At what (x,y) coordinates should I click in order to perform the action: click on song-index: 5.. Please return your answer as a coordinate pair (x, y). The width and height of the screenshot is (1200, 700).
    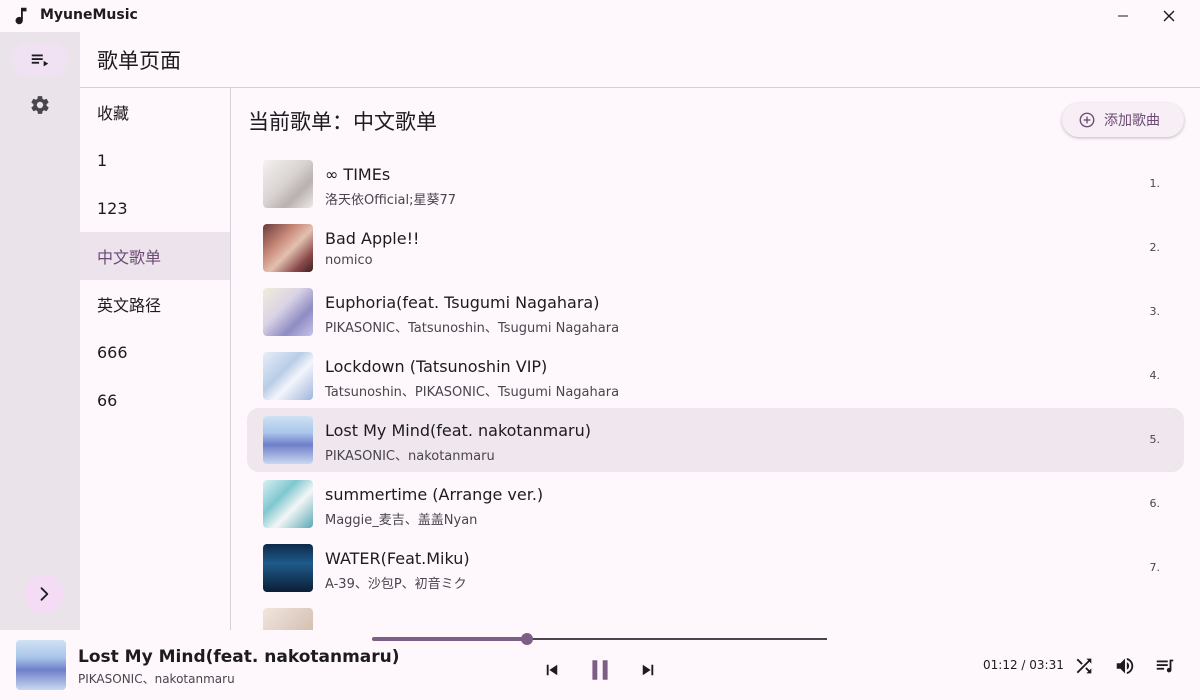
    Looking at the image, I should click on (1155, 439).